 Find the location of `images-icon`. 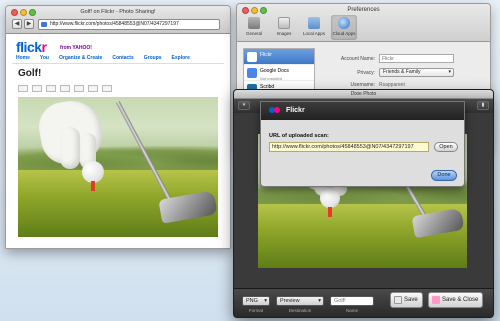

images-icon is located at coordinates (284, 23).